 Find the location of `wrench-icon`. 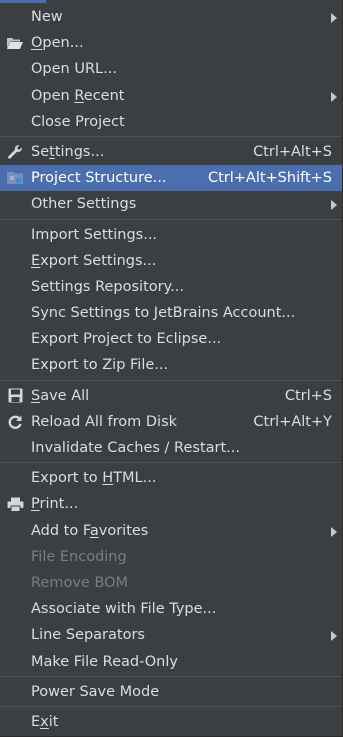

wrench-icon is located at coordinates (15, 152).